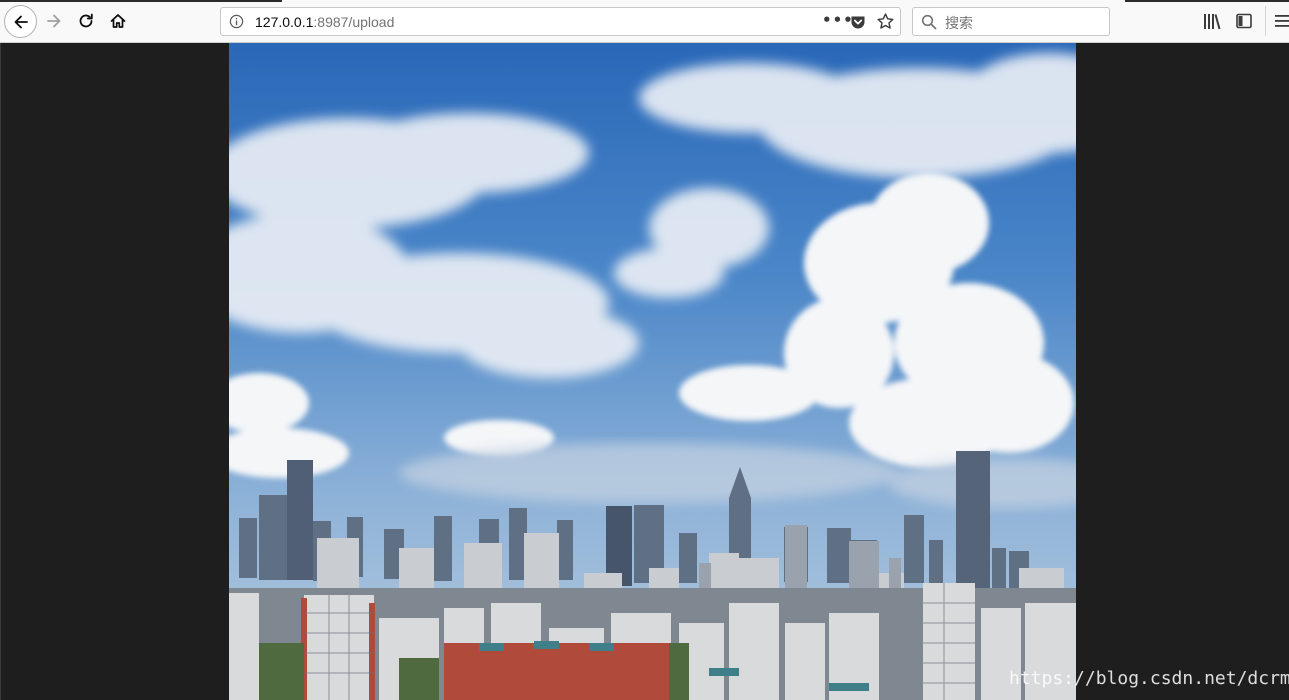  I want to click on sidebar-icon, so click(1244, 21).